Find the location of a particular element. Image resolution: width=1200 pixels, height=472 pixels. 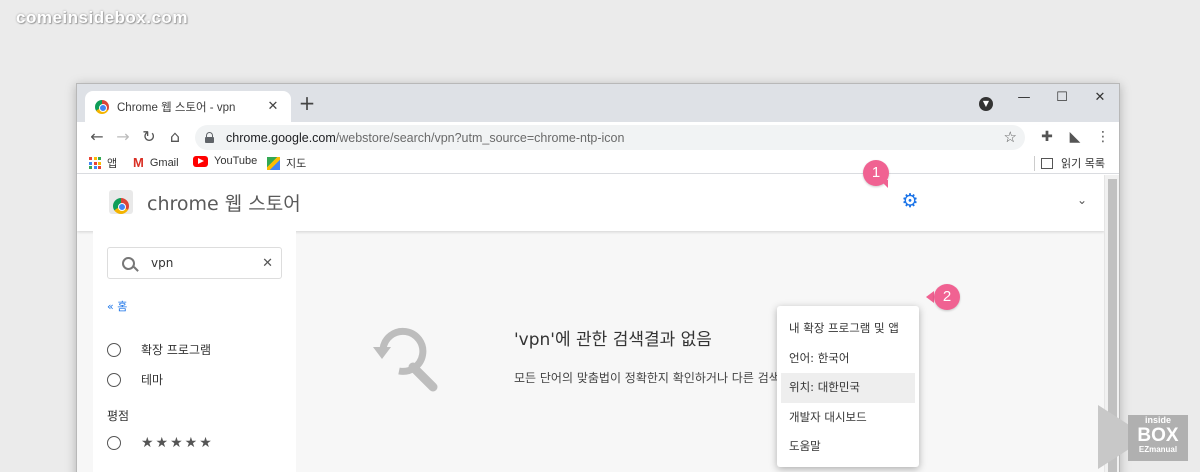

store-title: chrome 웹 스토어 is located at coordinates (224, 202).